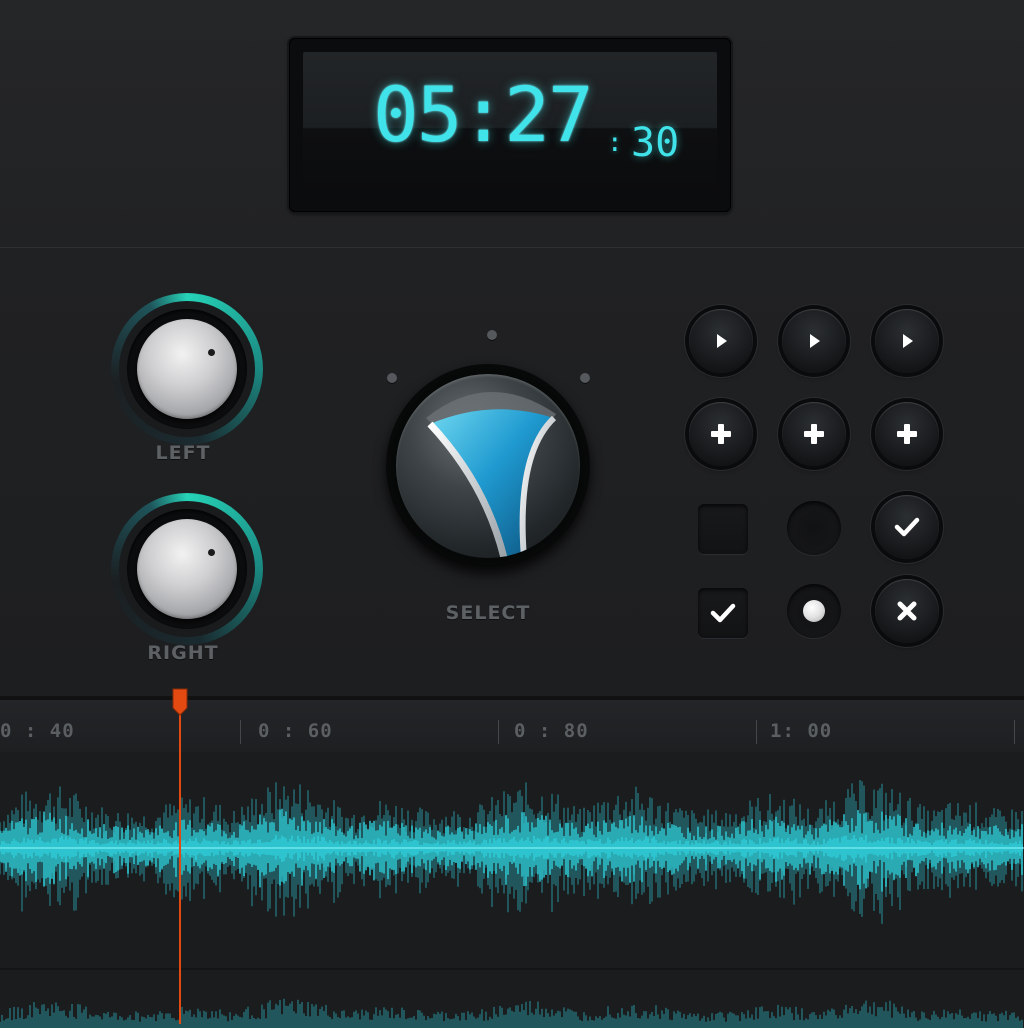  What do you see at coordinates (187, 369) in the screenshot?
I see `left-knob` at bounding box center [187, 369].